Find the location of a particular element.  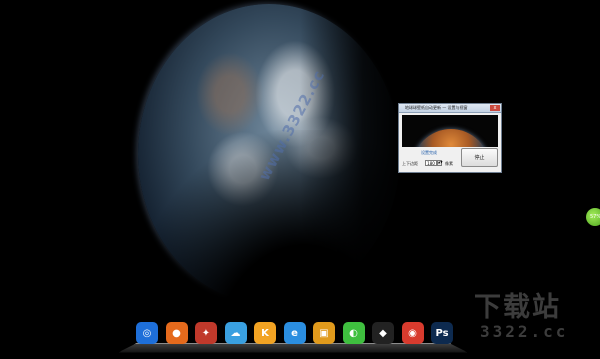

floating-speed-widget: 57% is located at coordinates (593, 217).